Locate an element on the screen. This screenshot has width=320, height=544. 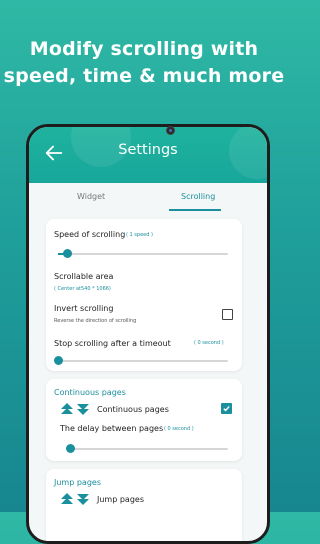
jump-pages-card: Jump pages Jump pages is located at coordinates (144, 505).